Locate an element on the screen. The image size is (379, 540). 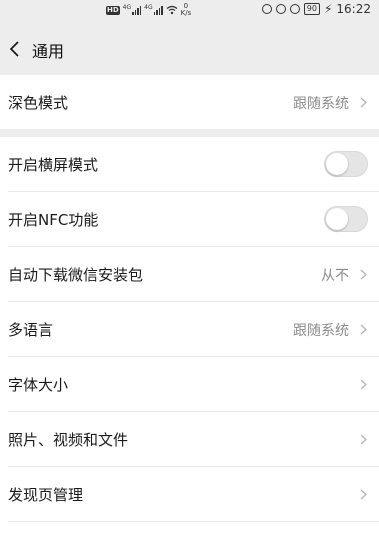
row-dark-mode: 深色模式 跟随系统 is located at coordinates (189, 102).